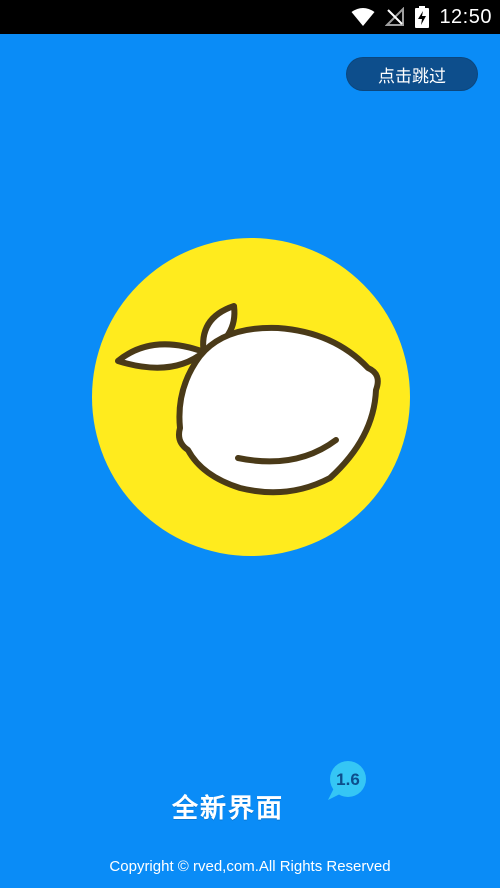  I want to click on brand-block: 全新界面 1.6, so click(250, 795).